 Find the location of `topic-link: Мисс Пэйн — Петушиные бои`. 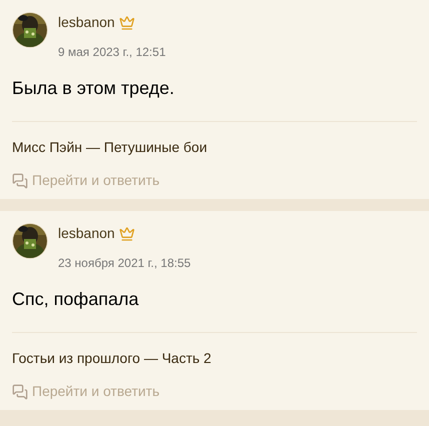

topic-link: Мисс Пэйн — Петушиные бои is located at coordinates (110, 147).